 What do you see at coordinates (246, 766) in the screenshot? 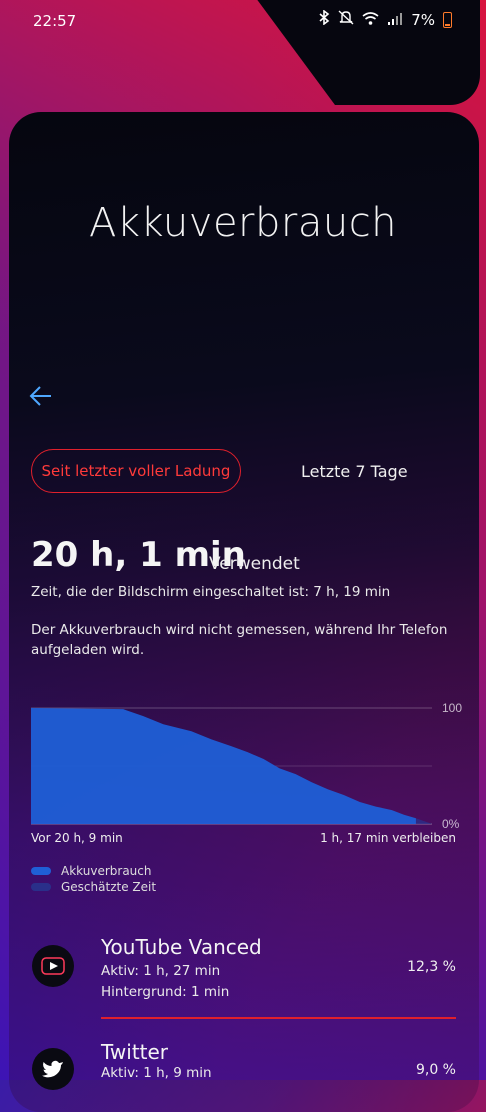
I see `battery-chart-svg: 100 0%` at bounding box center [246, 766].